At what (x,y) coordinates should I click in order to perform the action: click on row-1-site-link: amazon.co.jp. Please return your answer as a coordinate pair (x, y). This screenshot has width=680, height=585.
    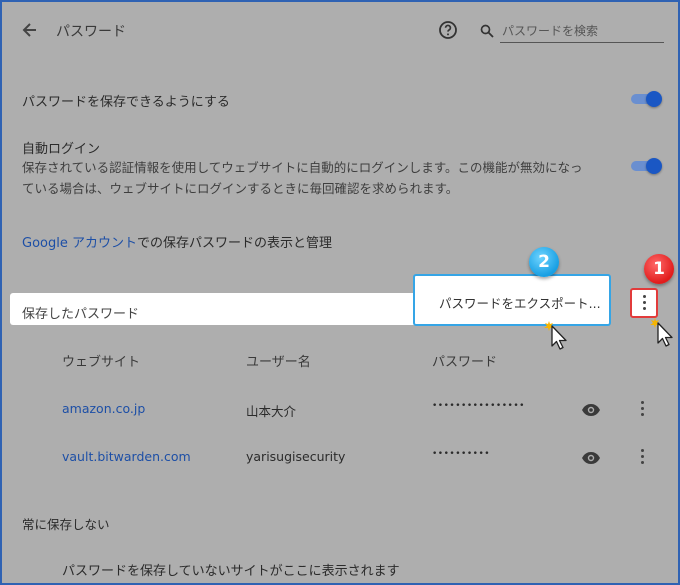
    Looking at the image, I should click on (103, 408).